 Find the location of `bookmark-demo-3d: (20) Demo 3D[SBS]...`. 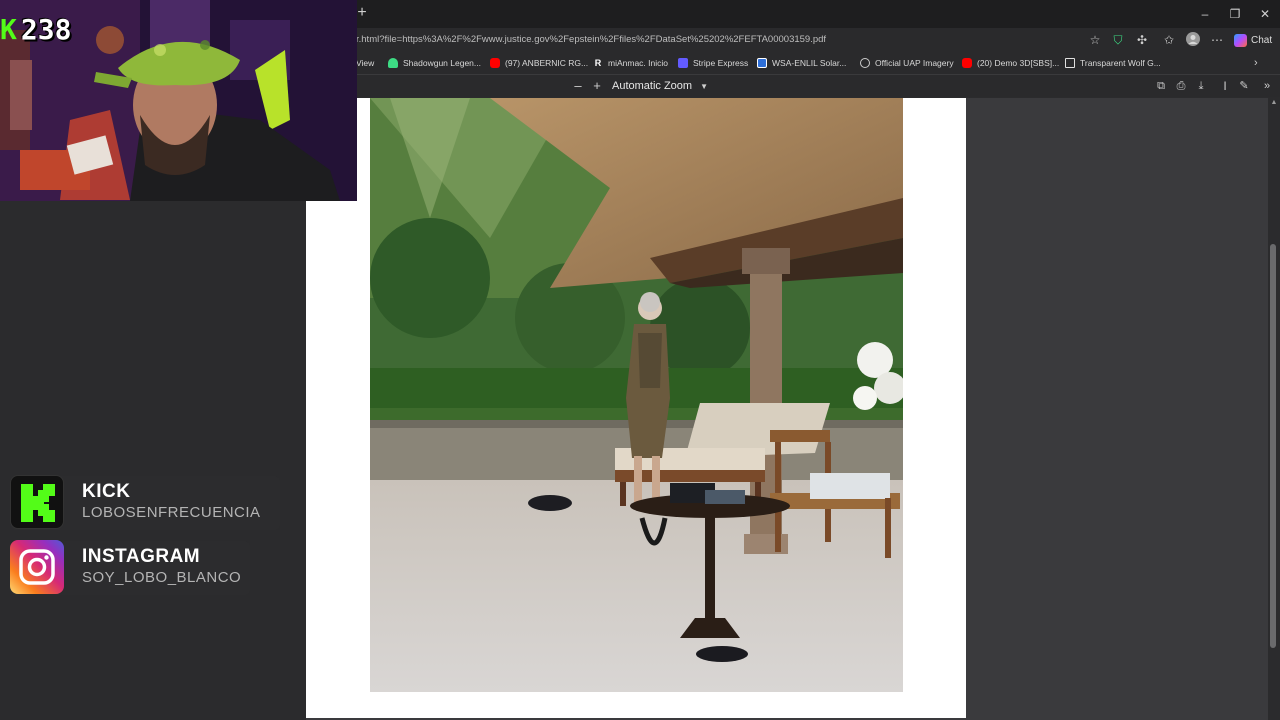

bookmark-demo-3d: (20) Demo 3D[SBS]... is located at coordinates (1010, 63).